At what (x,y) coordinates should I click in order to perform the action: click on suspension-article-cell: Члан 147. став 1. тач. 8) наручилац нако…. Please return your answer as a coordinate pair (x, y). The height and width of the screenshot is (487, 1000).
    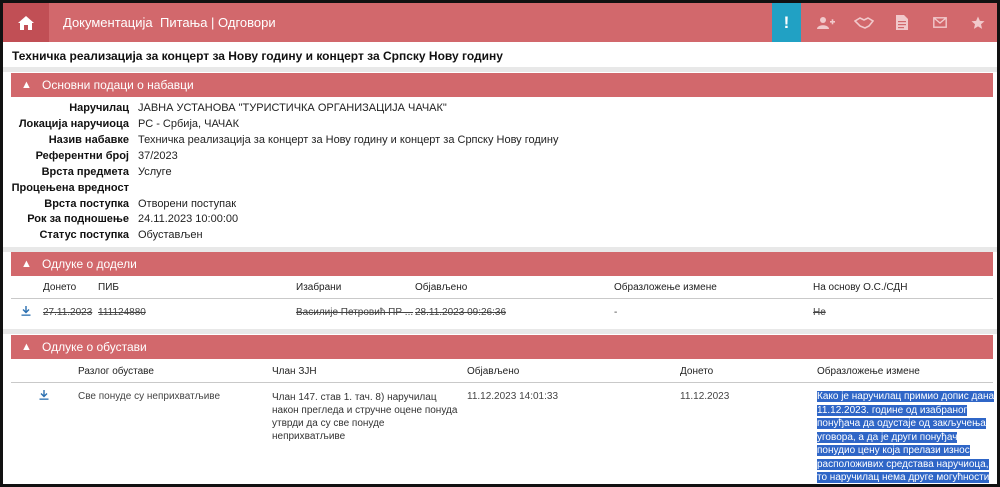
    Looking at the image, I should click on (365, 417).